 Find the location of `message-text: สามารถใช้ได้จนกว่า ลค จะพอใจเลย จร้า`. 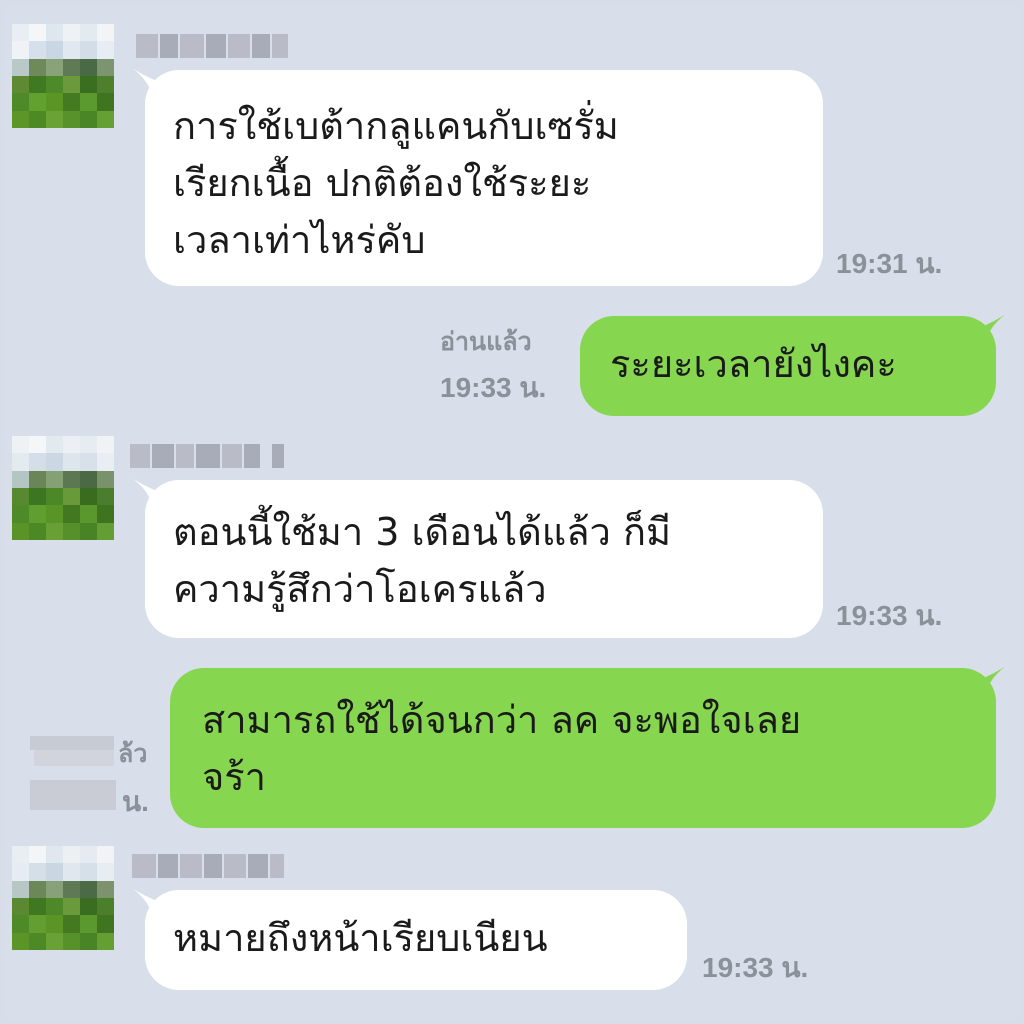

message-text: สามารถใช้ได้จนกว่า ลค จะพอใจเลย จร้า is located at coordinates (502, 748).